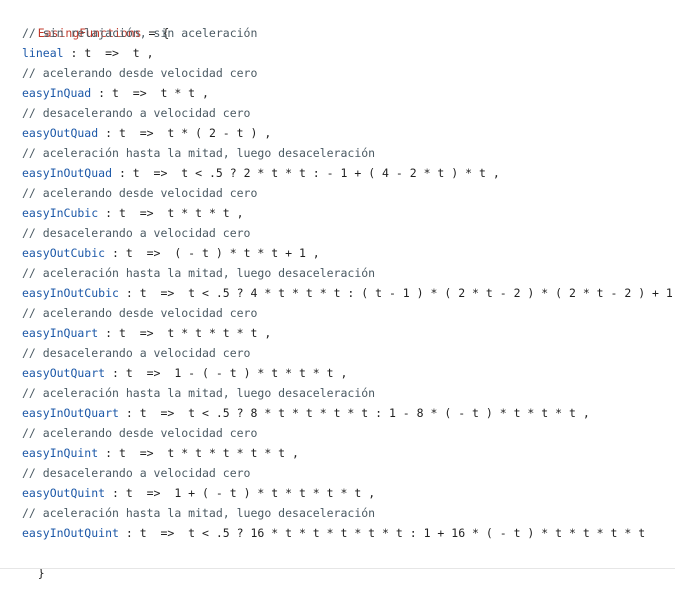 Image resolution: width=675 pixels, height=603 pixels. I want to click on property-line: easyInCubic : t => t * t * t ,, so click(122, 213).